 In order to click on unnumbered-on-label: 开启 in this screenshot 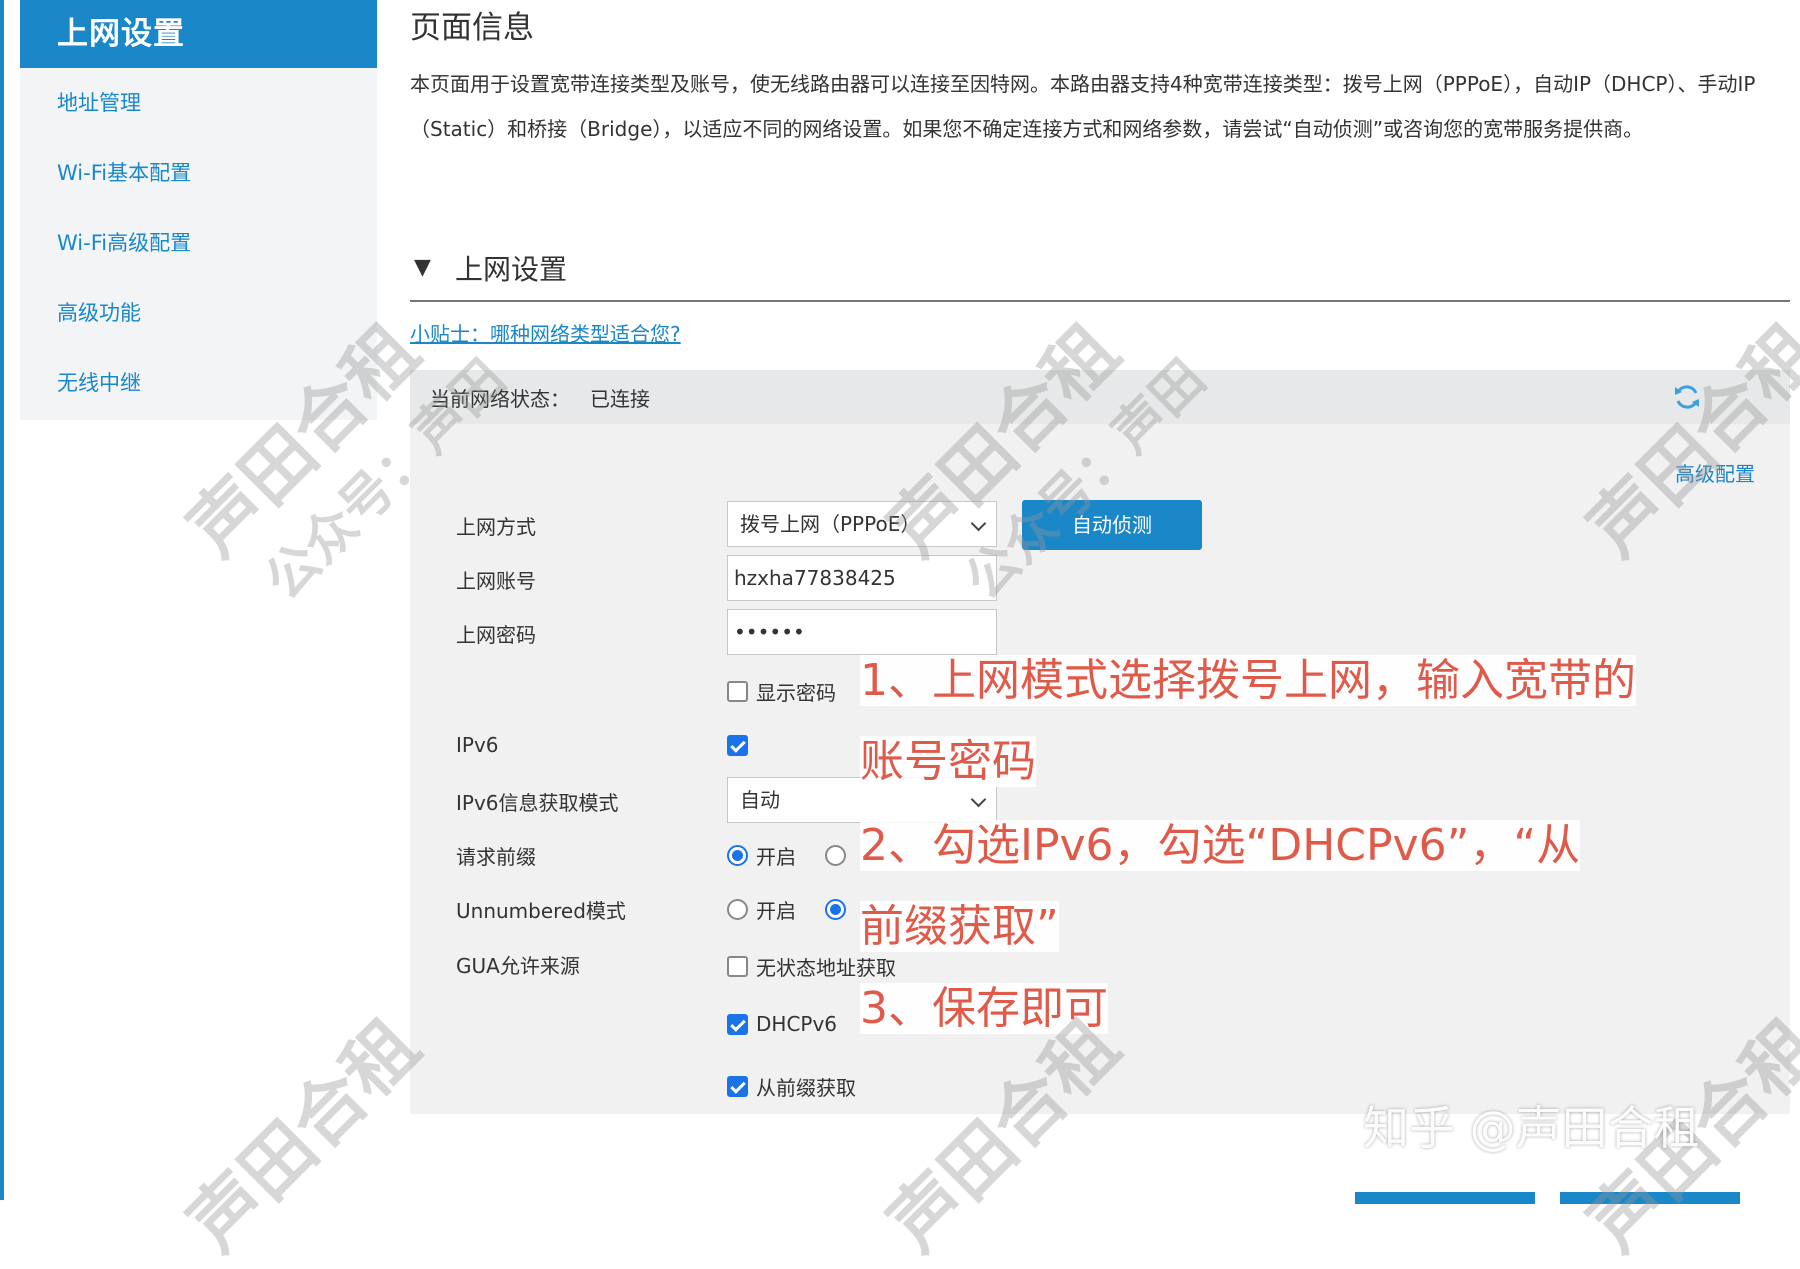, I will do `click(776, 911)`.